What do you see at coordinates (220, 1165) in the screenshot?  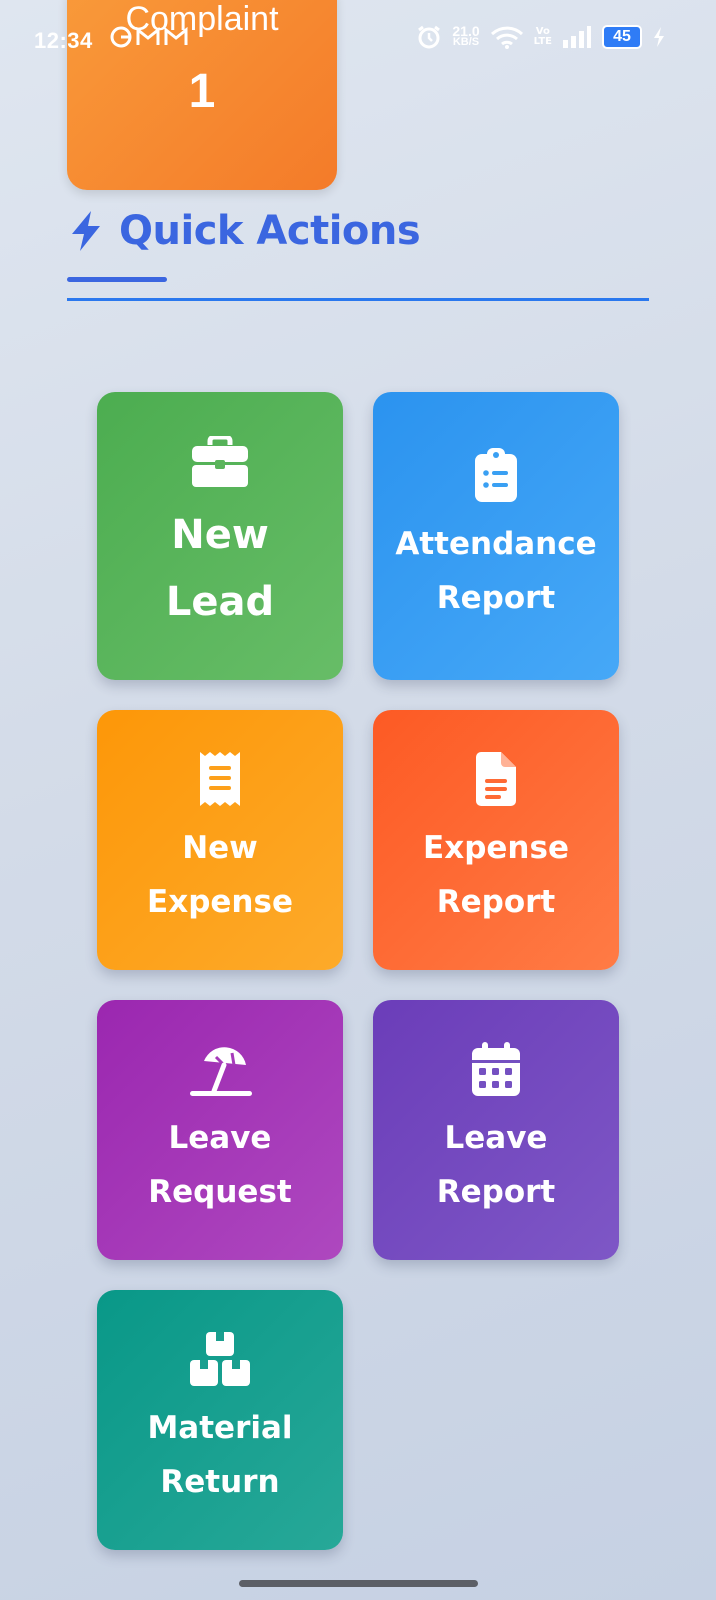 I see `action-label: Leave Request` at bounding box center [220, 1165].